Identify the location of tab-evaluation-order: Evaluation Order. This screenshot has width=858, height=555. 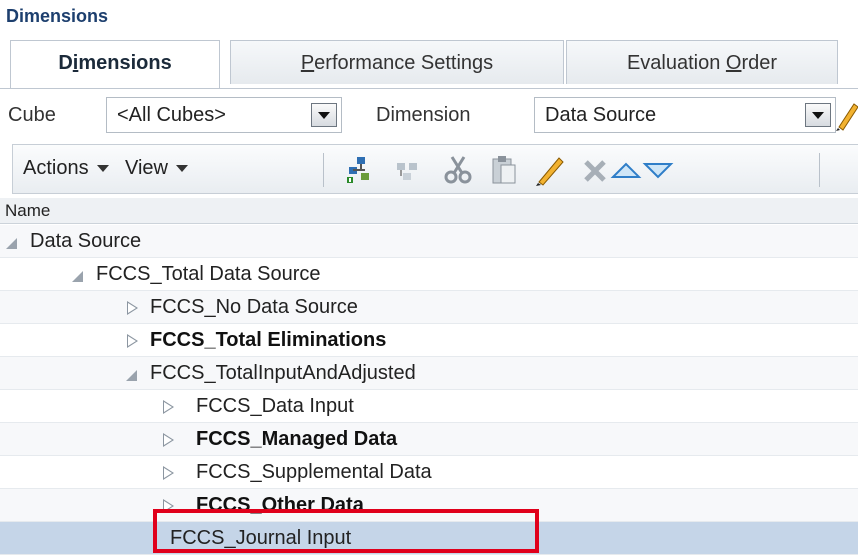
(702, 62).